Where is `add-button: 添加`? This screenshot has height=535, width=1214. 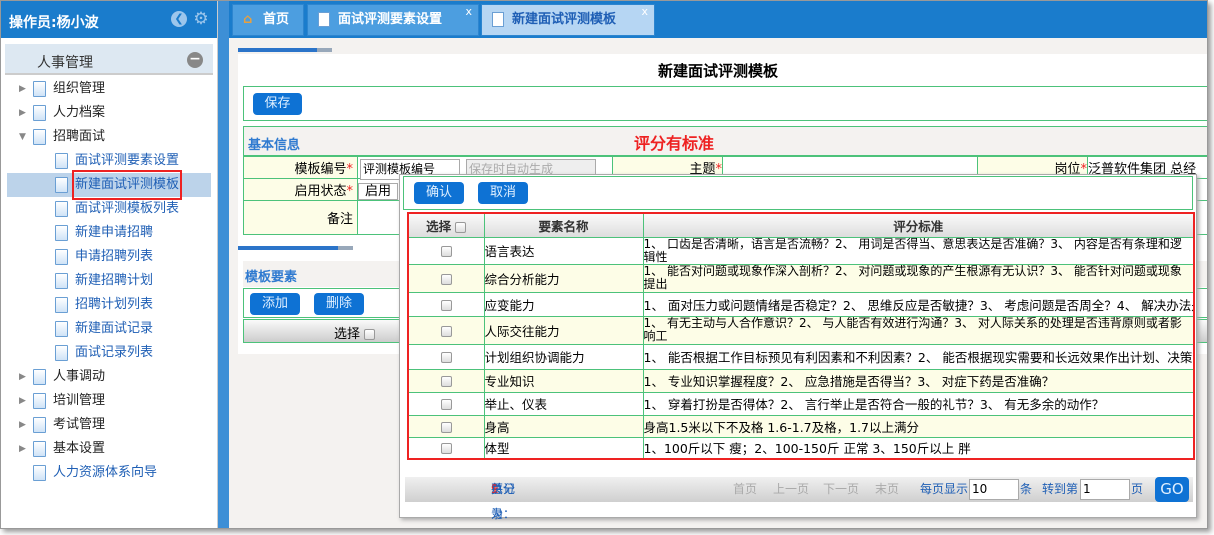 add-button: 添加 is located at coordinates (275, 304).